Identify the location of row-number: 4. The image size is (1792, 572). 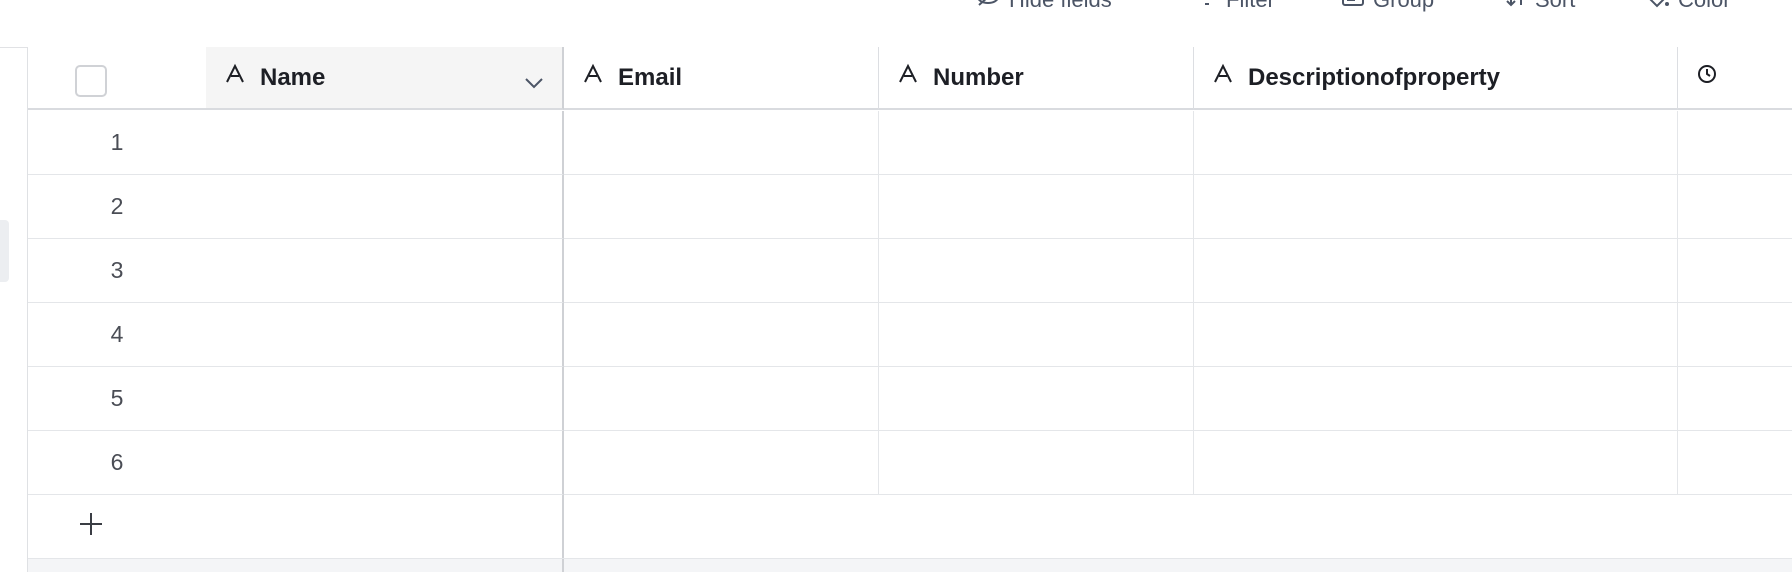
(117, 335).